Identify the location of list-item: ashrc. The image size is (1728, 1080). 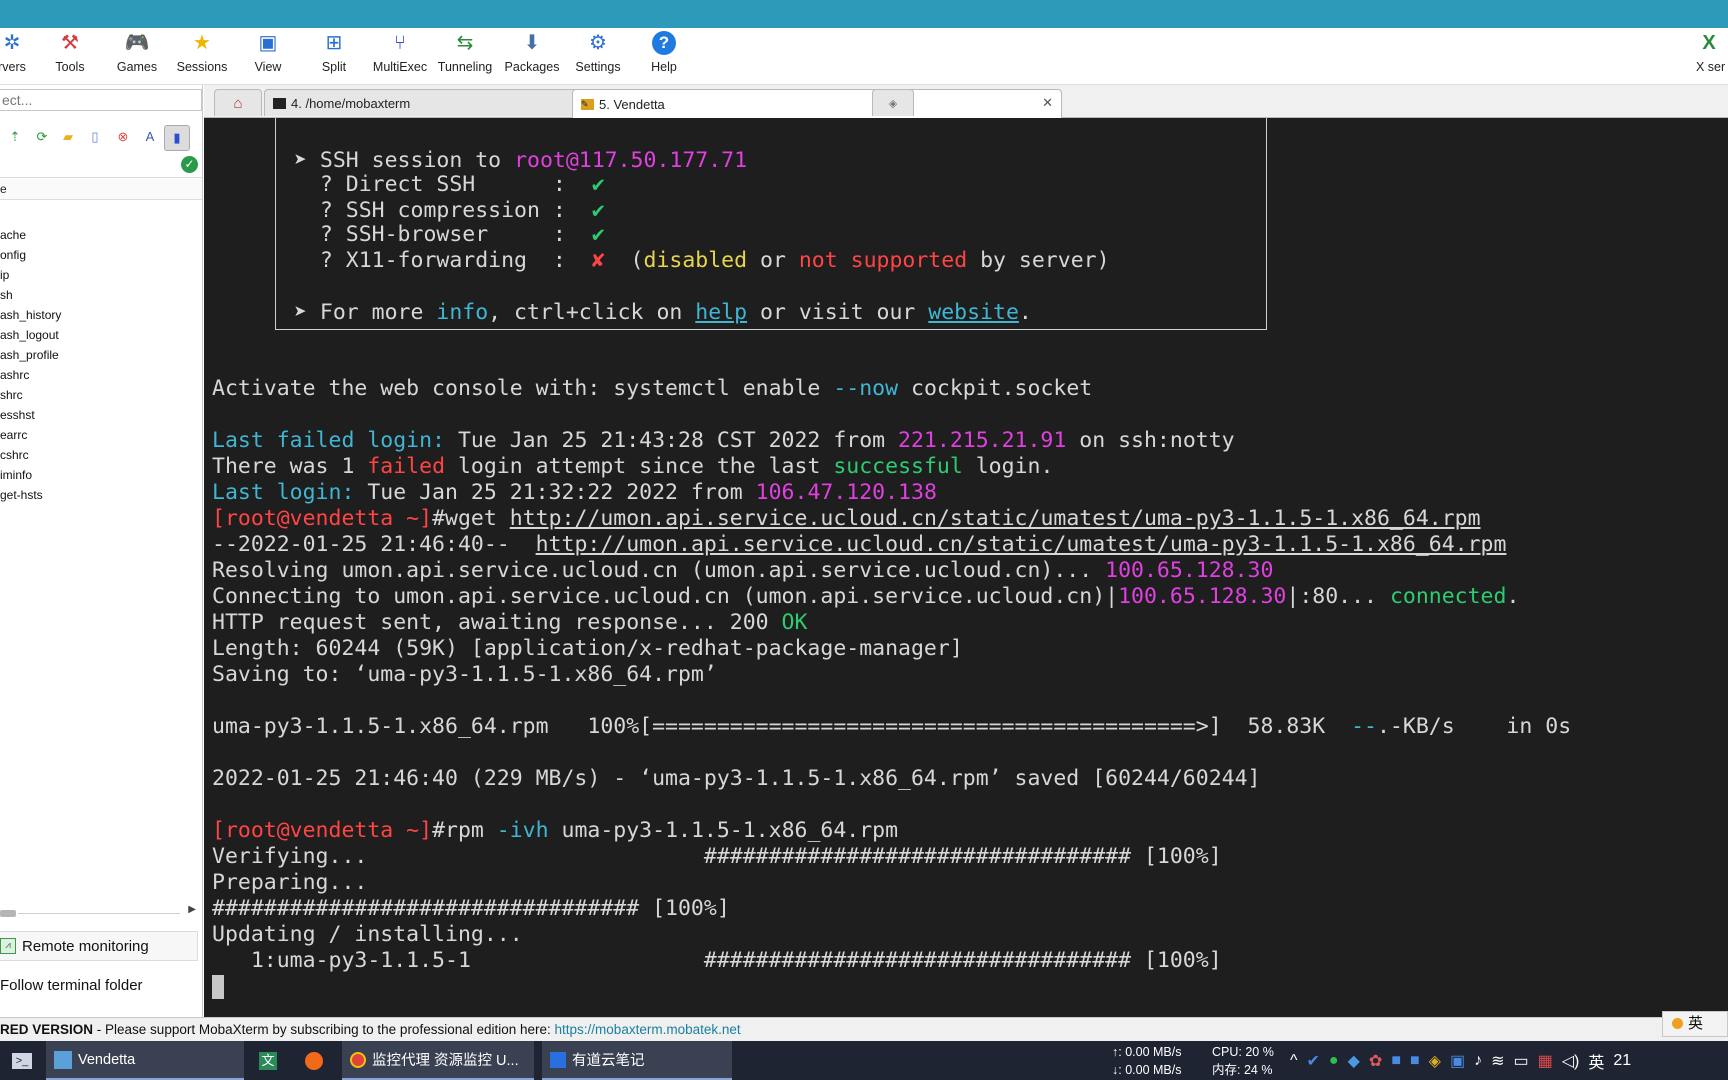
(101, 375).